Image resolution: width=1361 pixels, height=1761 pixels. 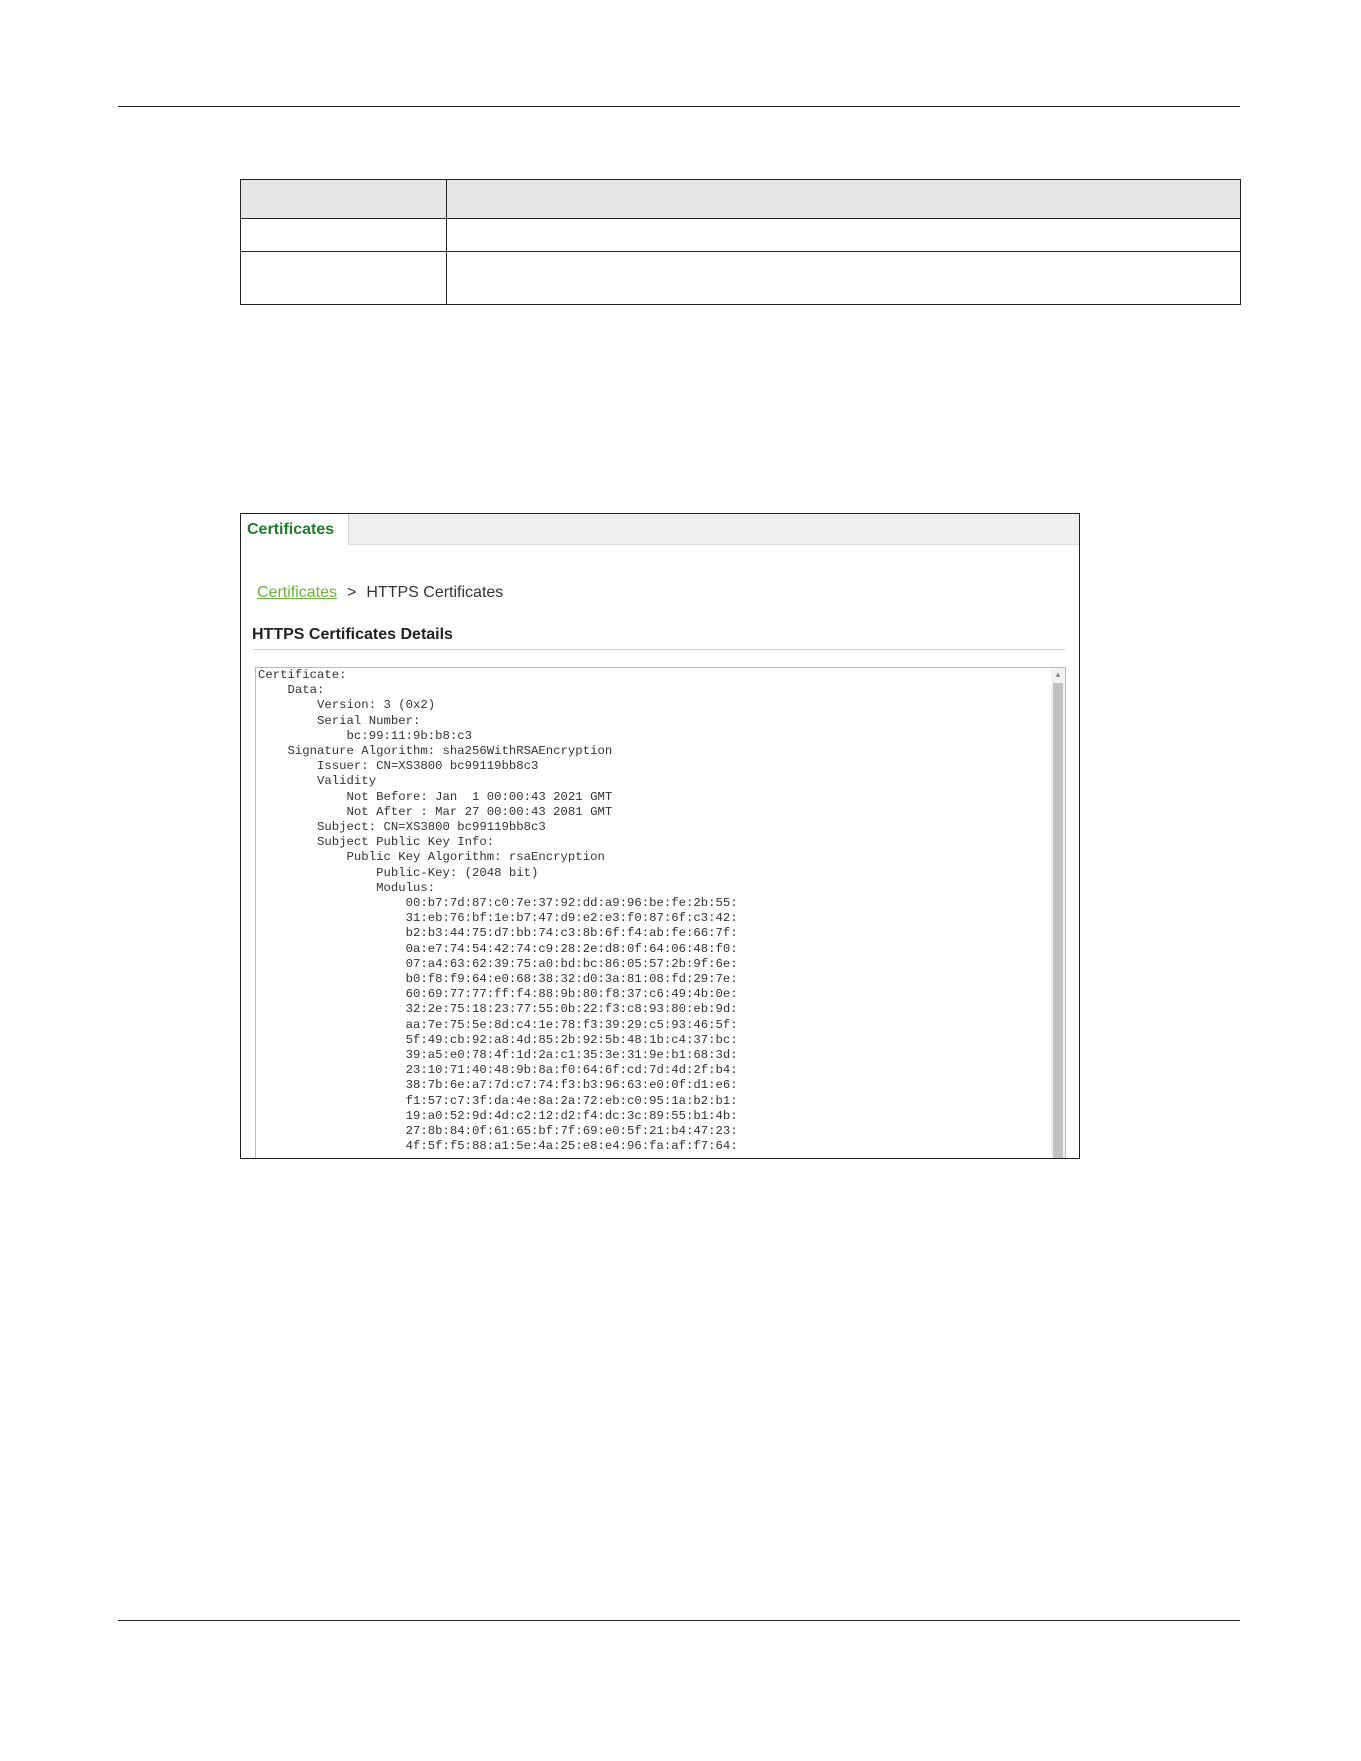 What do you see at coordinates (1058, 920) in the screenshot?
I see `scrollbar-thumb` at bounding box center [1058, 920].